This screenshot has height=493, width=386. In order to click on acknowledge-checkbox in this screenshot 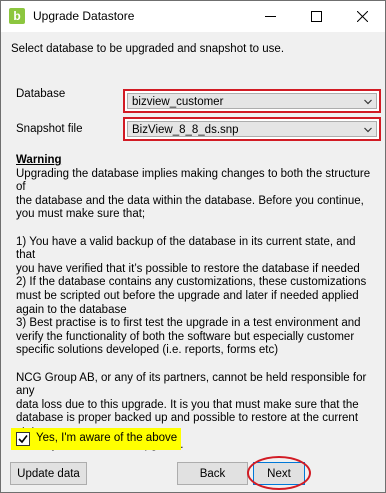, I will do `click(23, 439)`.